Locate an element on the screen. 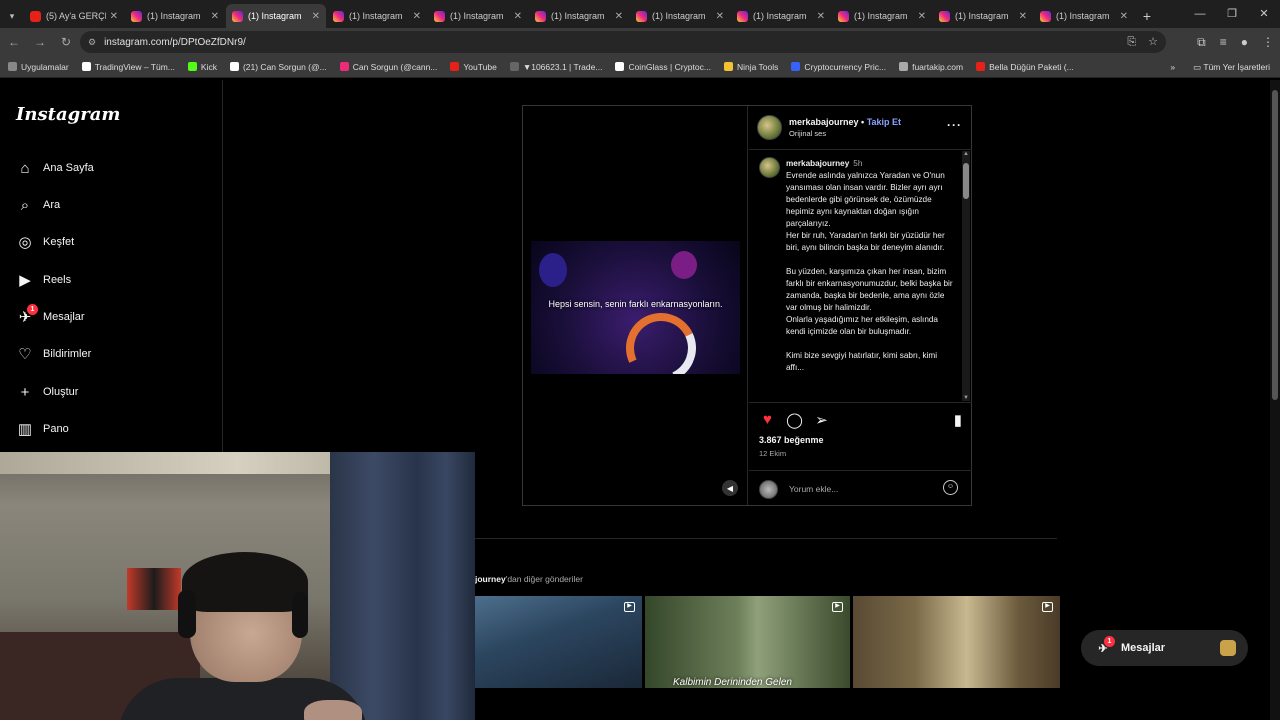  sidebar-item-ke-fet: ◎ Keşfet is located at coordinates (45, 242).